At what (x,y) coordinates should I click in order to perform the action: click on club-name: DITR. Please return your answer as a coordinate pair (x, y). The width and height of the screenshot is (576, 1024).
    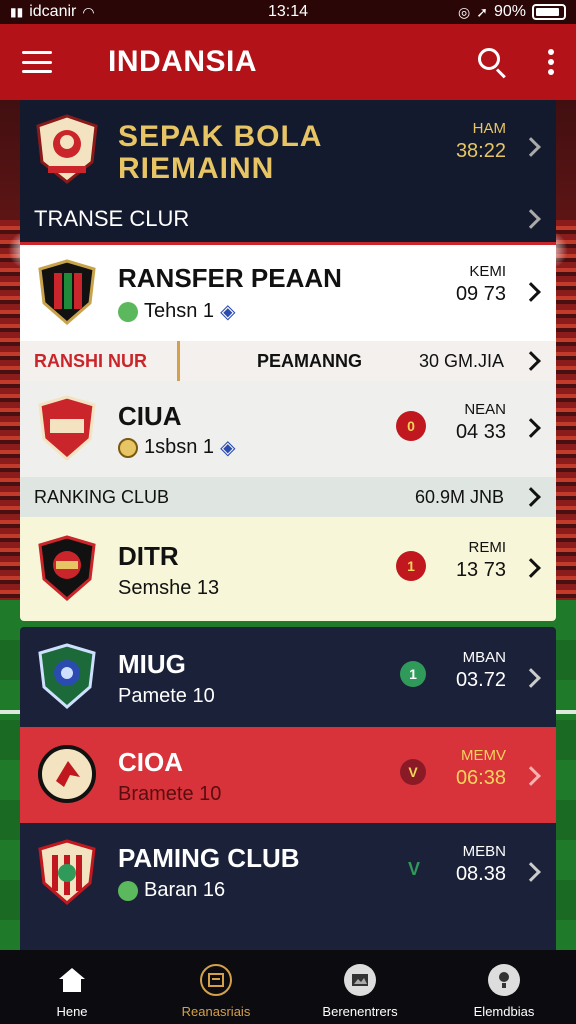
    Looking at the image, I should click on (148, 556).